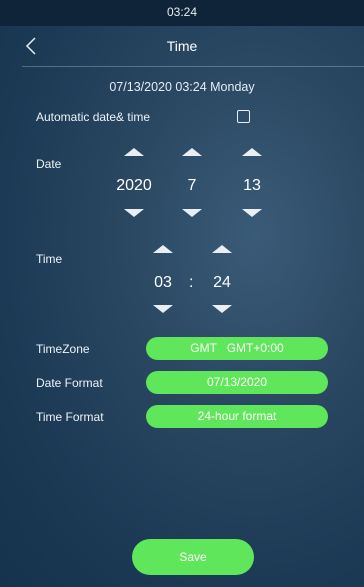 The width and height of the screenshot is (364, 587). Describe the element at coordinates (182, 87) in the screenshot. I see `current-datetime: 07/13/2020 03:24 Monday` at that location.